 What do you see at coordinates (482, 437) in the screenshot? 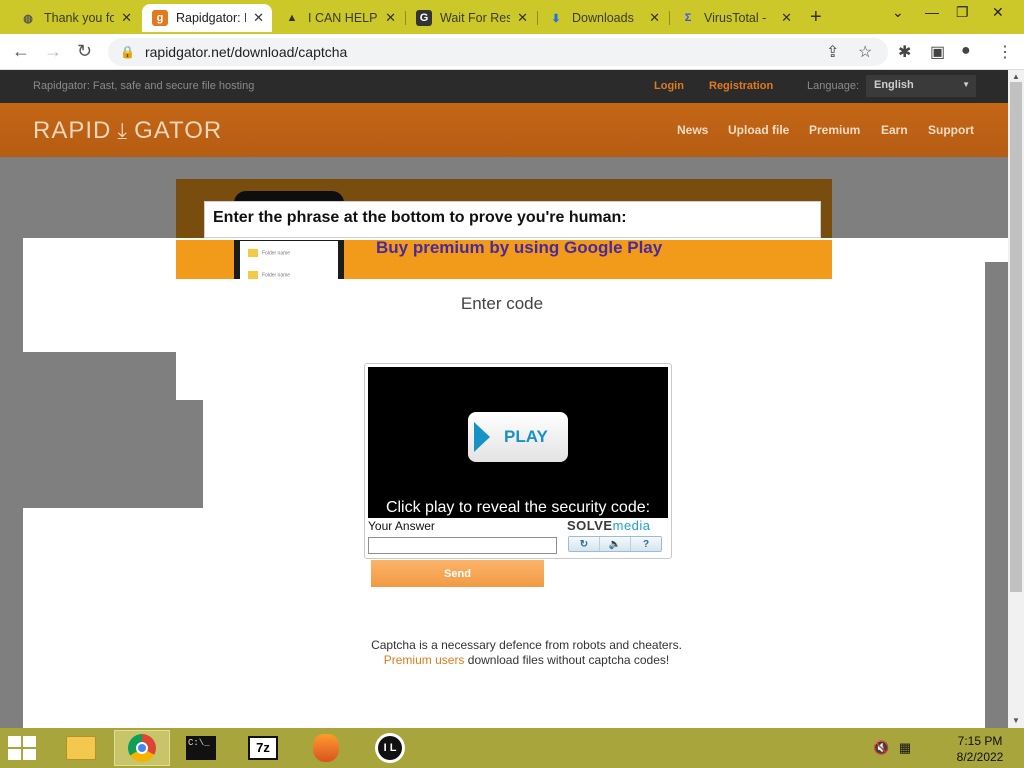
I see `play-icon` at bounding box center [482, 437].